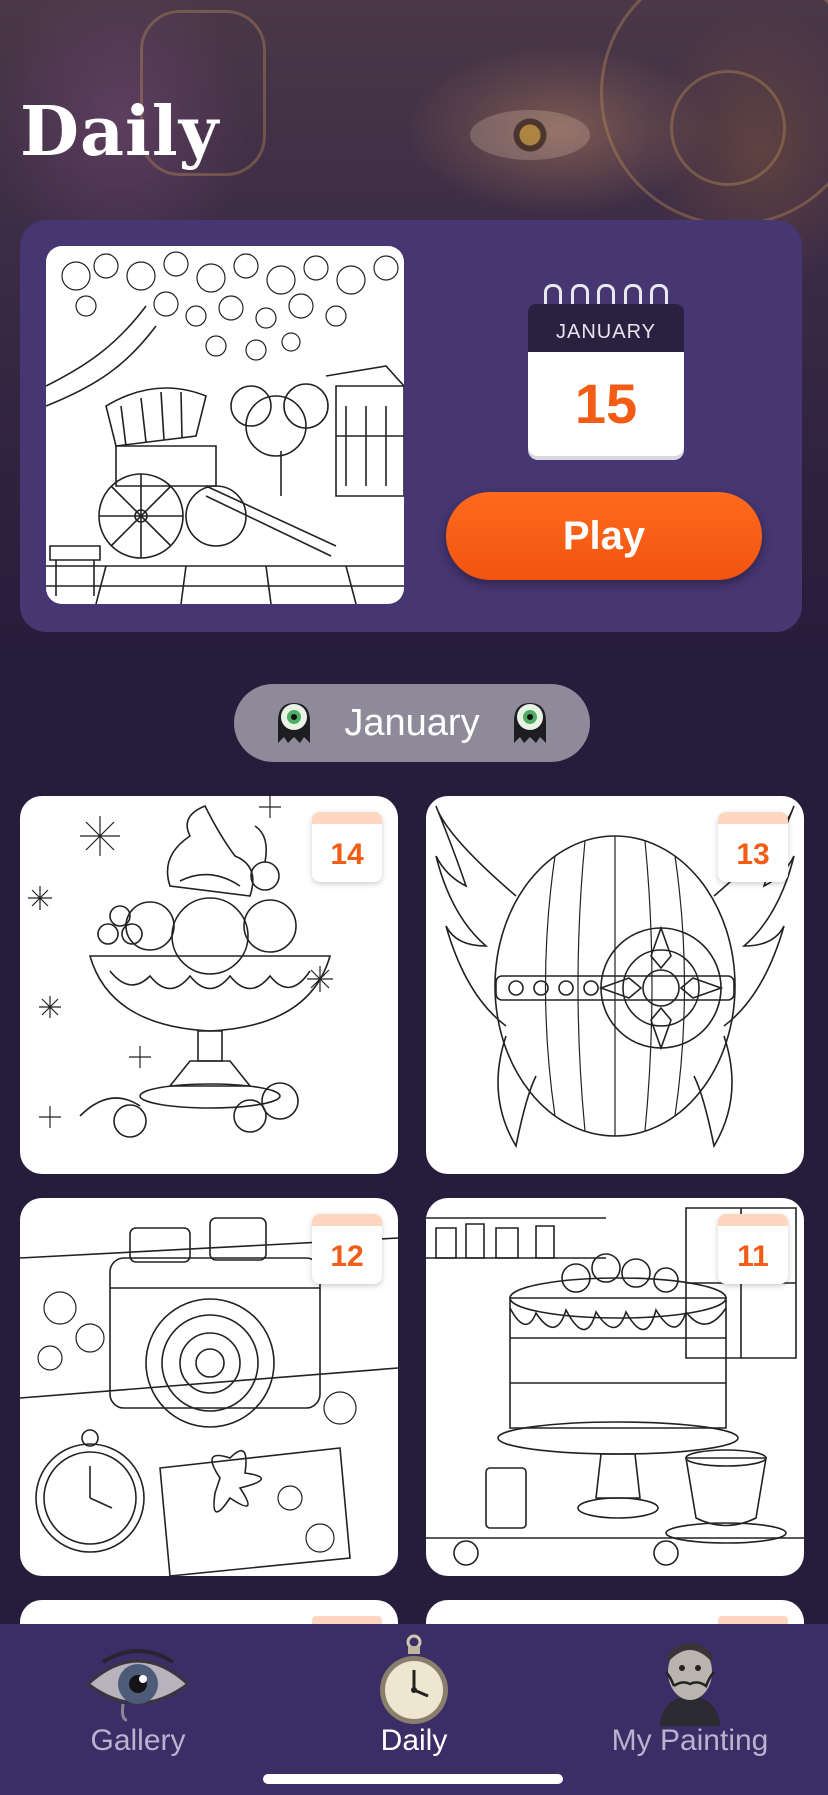  Describe the element at coordinates (209, 1387) in the screenshot. I see `daily-tile-12: 12` at that location.